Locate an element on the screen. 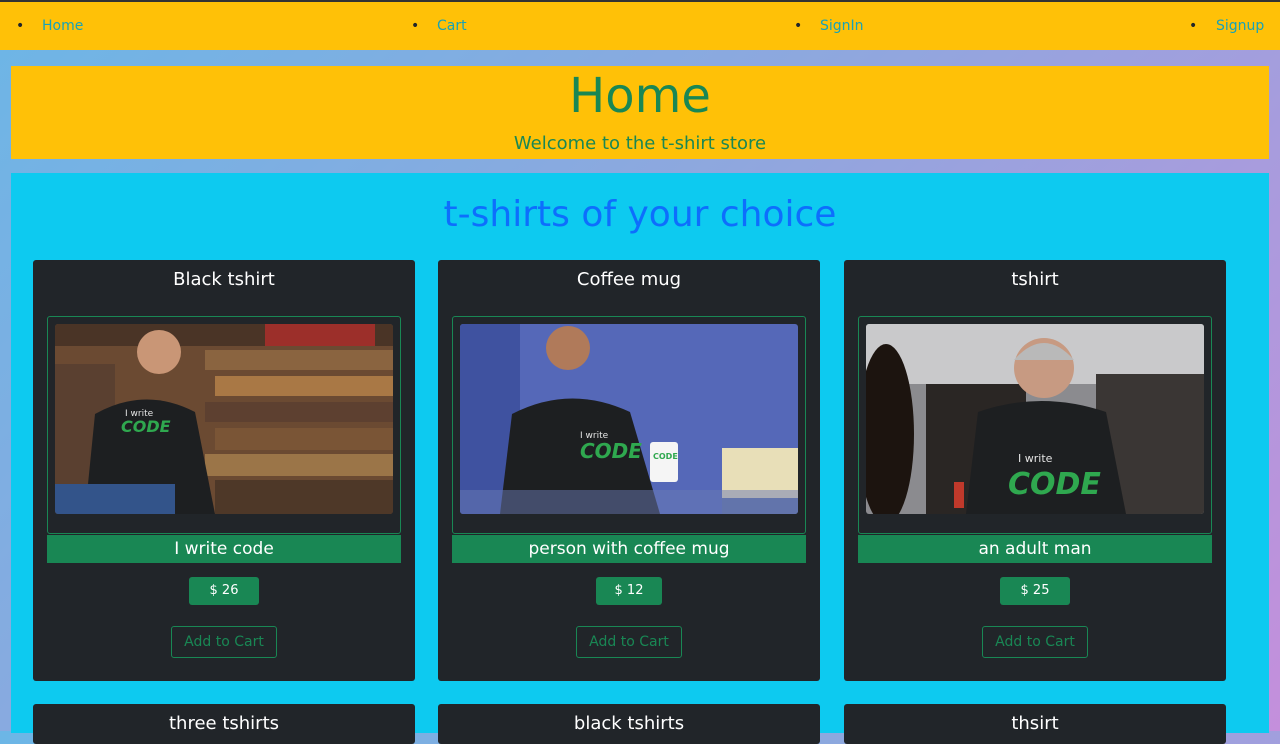 This screenshot has width=1280, height=744. hero-banner: Home Welcome to the t-shirt store is located at coordinates (640, 112).